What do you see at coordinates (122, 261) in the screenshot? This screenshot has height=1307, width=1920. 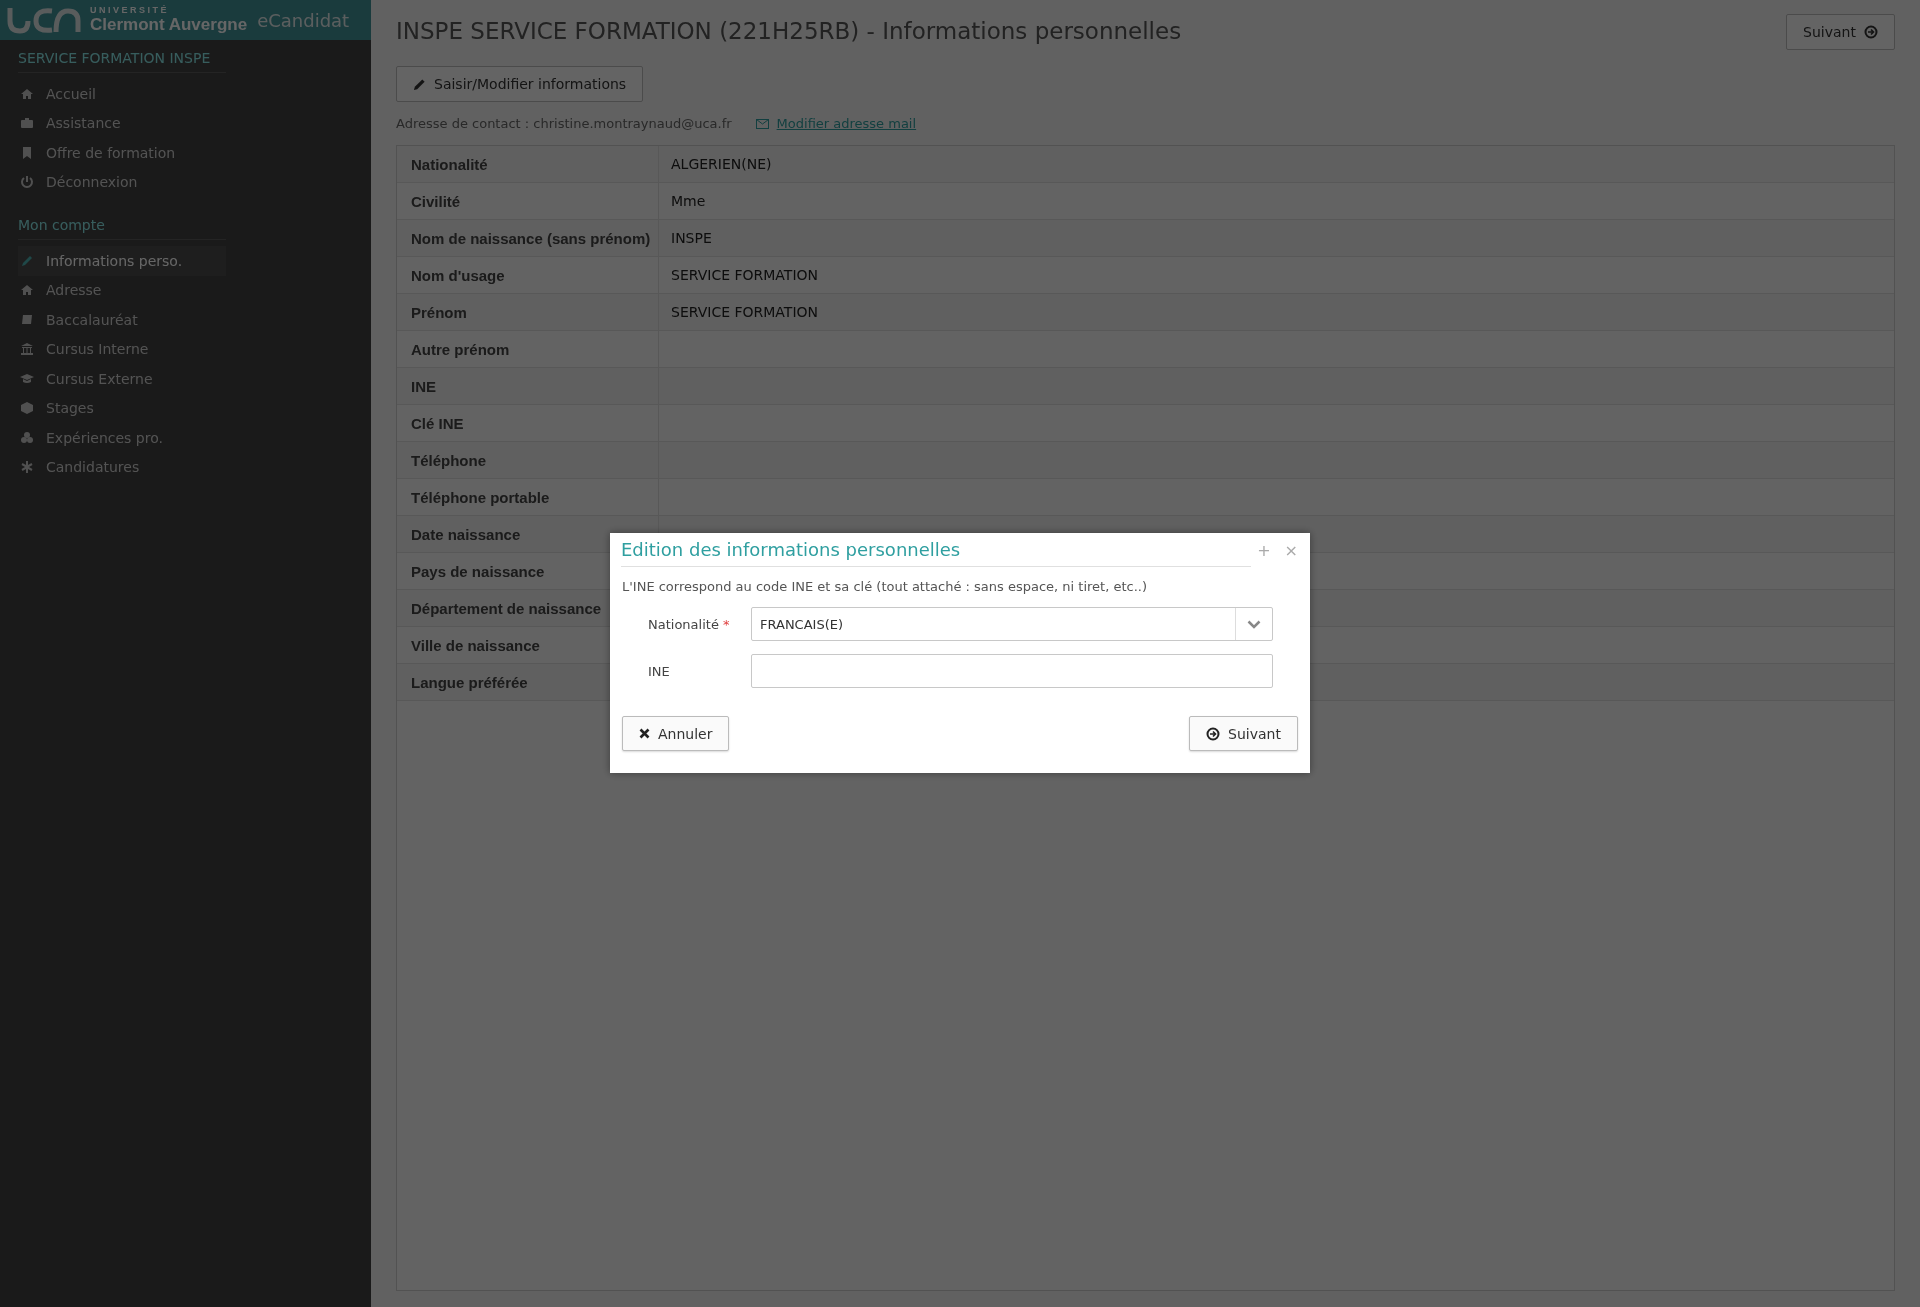 I see `sidebar-item: Informations perso.` at bounding box center [122, 261].